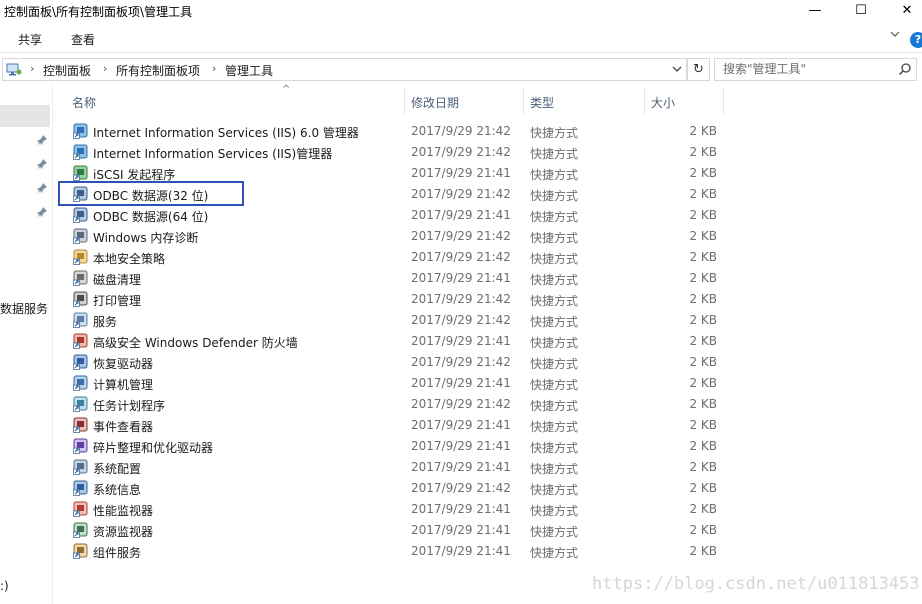 Image resolution: width=922 pixels, height=604 pixels. Describe the element at coordinates (81, 131) in the screenshot. I see `iis-icon` at that location.